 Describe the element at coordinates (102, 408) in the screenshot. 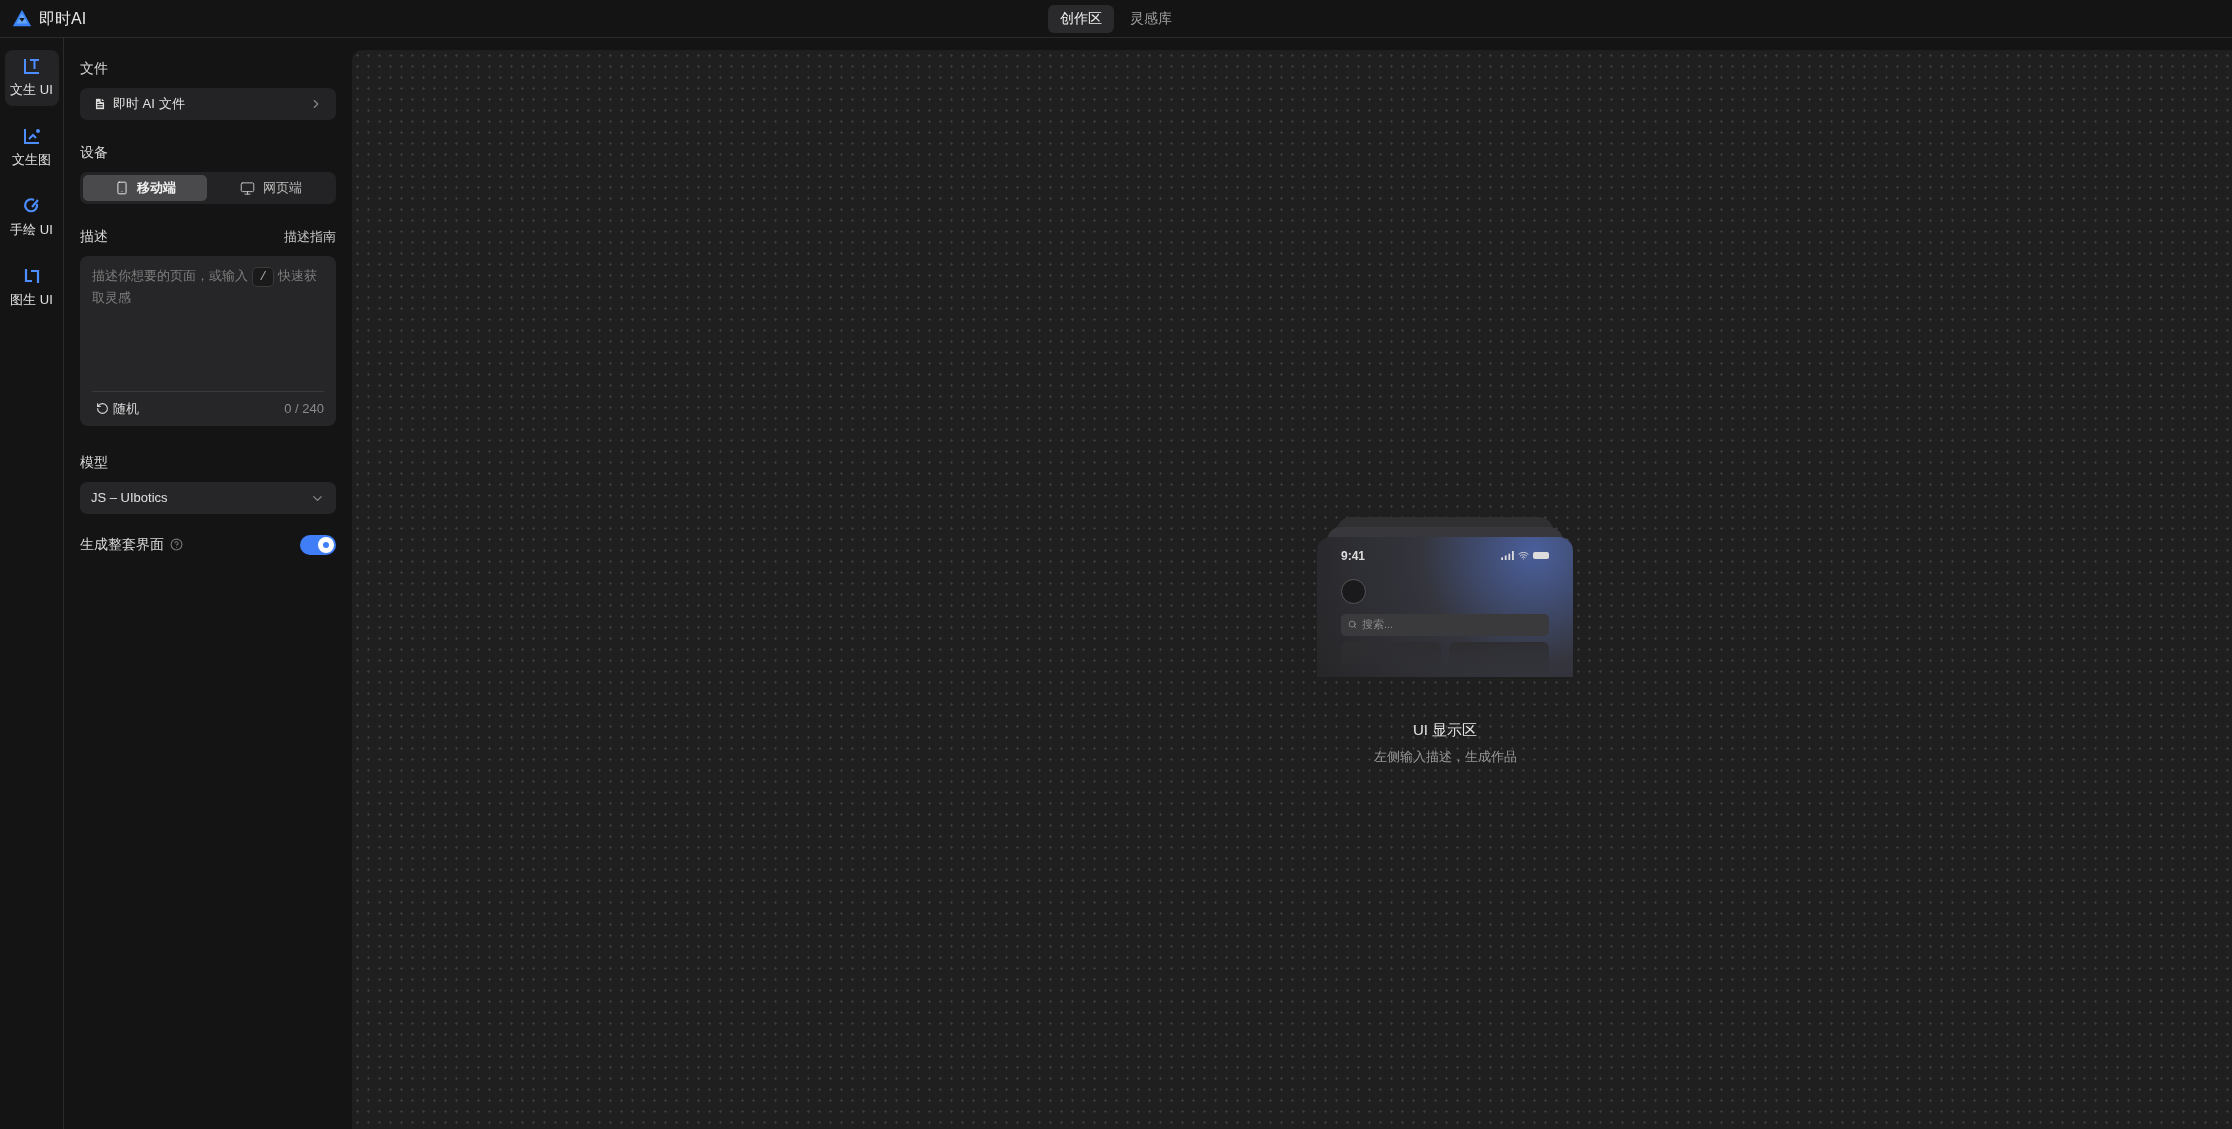

I see `refresh-icon` at that location.